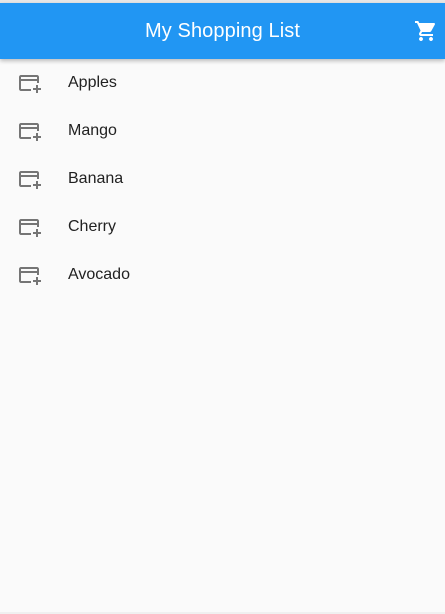 The height and width of the screenshot is (614, 445). What do you see at coordinates (92, 130) in the screenshot?
I see `list-item-label: Mango` at bounding box center [92, 130].